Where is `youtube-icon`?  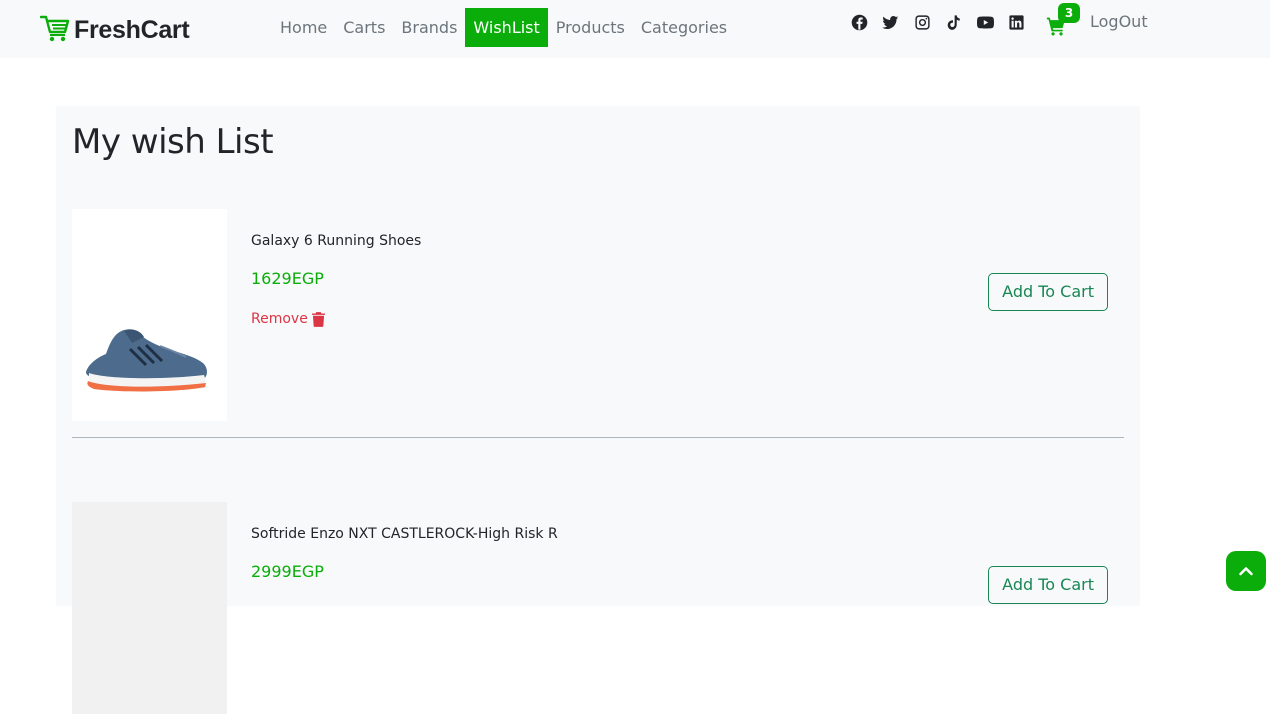 youtube-icon is located at coordinates (985, 22).